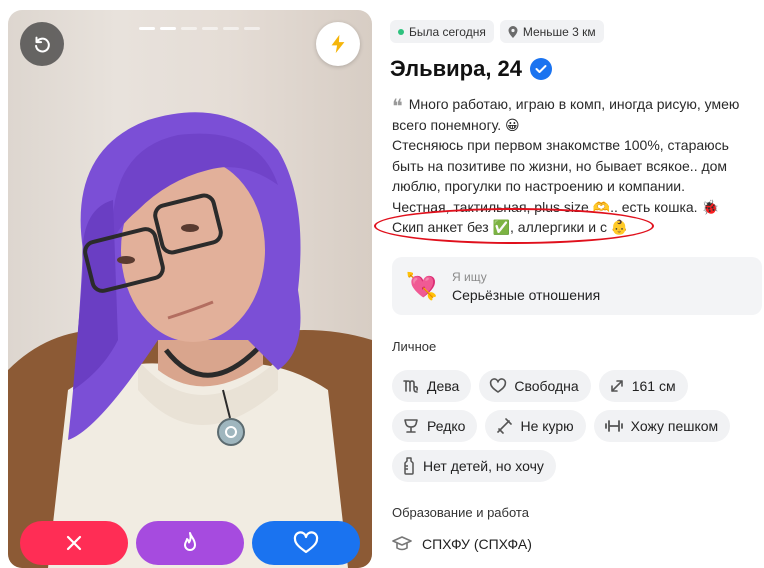 This screenshot has height=568, width=764. What do you see at coordinates (456, 68) in the screenshot?
I see `profile-name: Эльвира, 24` at bounding box center [456, 68].